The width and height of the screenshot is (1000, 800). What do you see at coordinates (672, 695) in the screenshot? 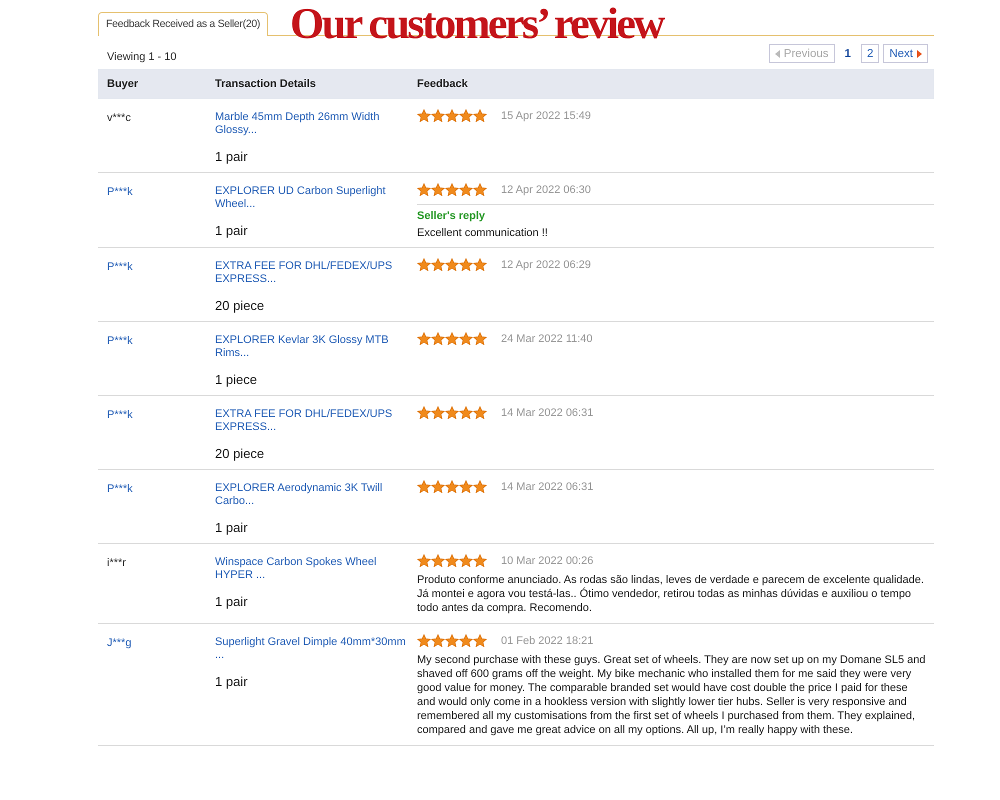
I see `review-text: My second purchase with these guys. Great set of wheels. They are now set up on my Domane SL5 and shaved off 600 grams off the weight. My bike mechanic who installed them for me said they were very good value for money. The comparable branded set would have cost double the price I paid for these and would only come in a hookless version with slightly lower tier hubs. Seller is very responsive and remembered all my customisations from the first set of wheels I purchased from them. They explained, compared and gave me great advice on all my options. All up, I’m really happy with these.` at bounding box center [672, 695].